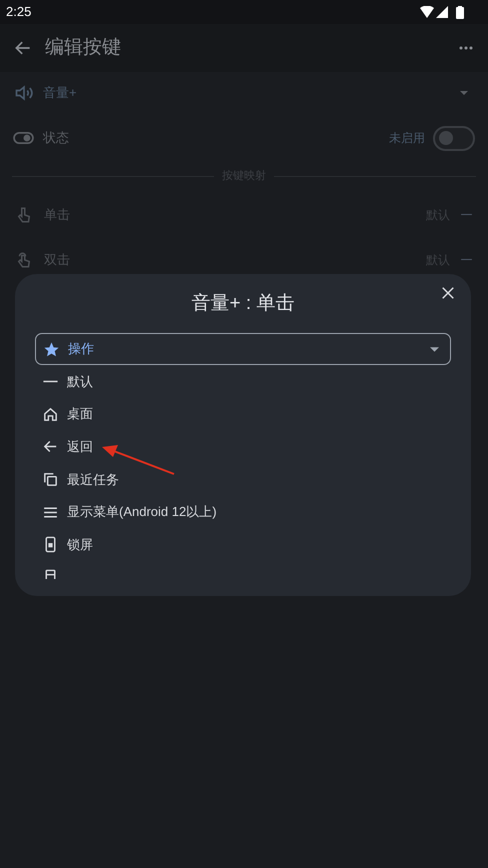  What do you see at coordinates (60, 93) in the screenshot?
I see `key-value: 音量+` at bounding box center [60, 93].